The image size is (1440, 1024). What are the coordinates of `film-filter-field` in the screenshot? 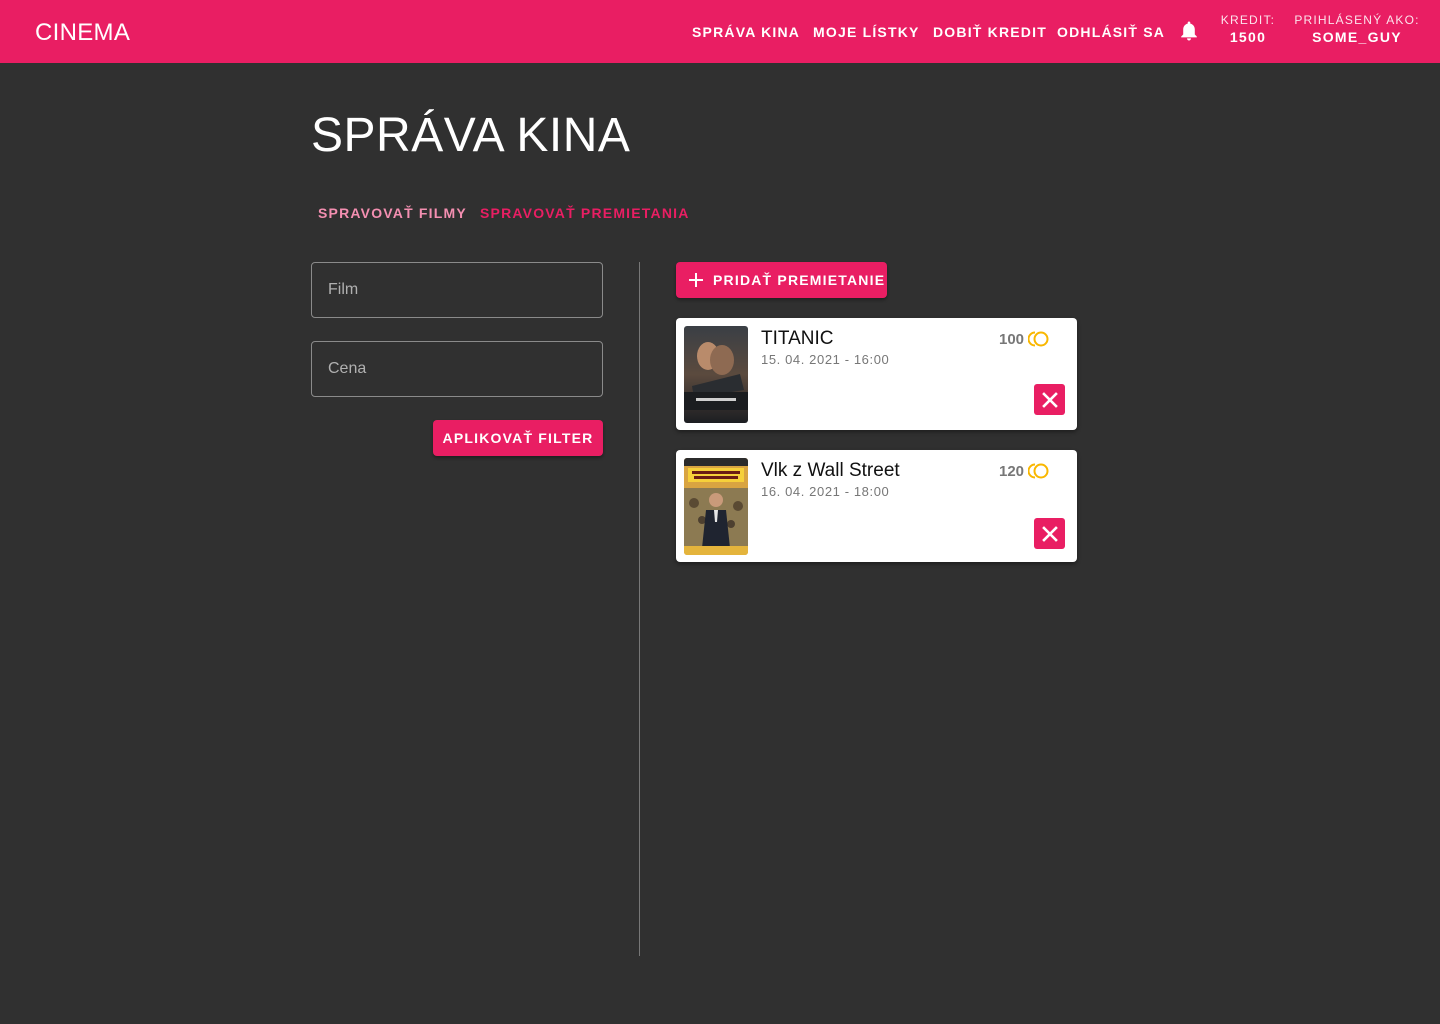 It's located at (457, 290).